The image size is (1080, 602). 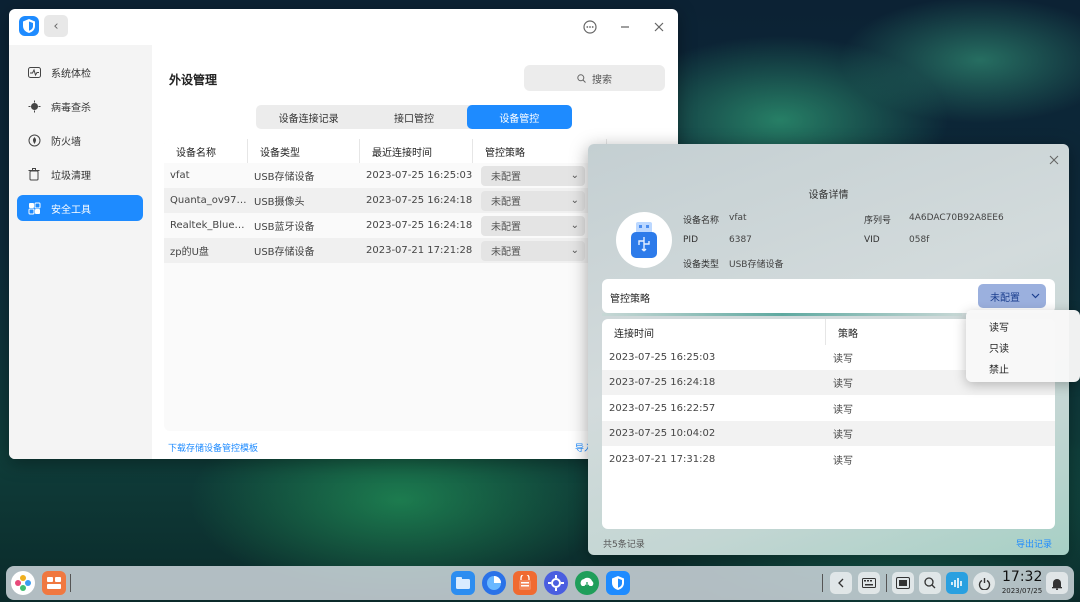 I want to click on browser-icon, so click(x=494, y=583).